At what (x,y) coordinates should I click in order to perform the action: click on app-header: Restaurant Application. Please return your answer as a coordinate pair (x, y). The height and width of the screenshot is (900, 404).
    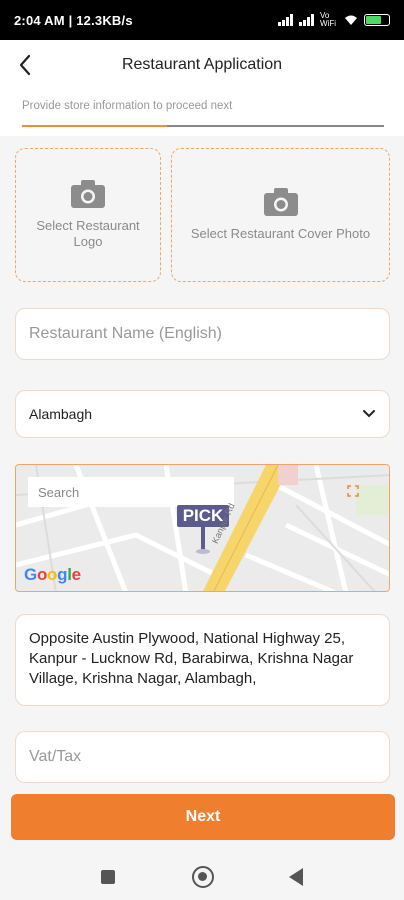
    Looking at the image, I should click on (202, 65).